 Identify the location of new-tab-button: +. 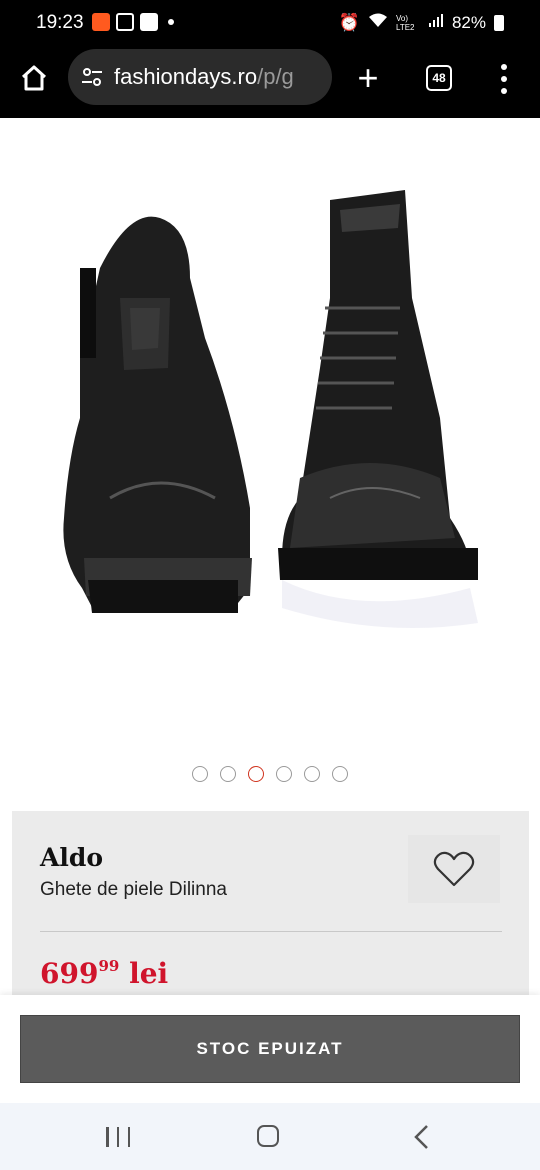
(368, 78).